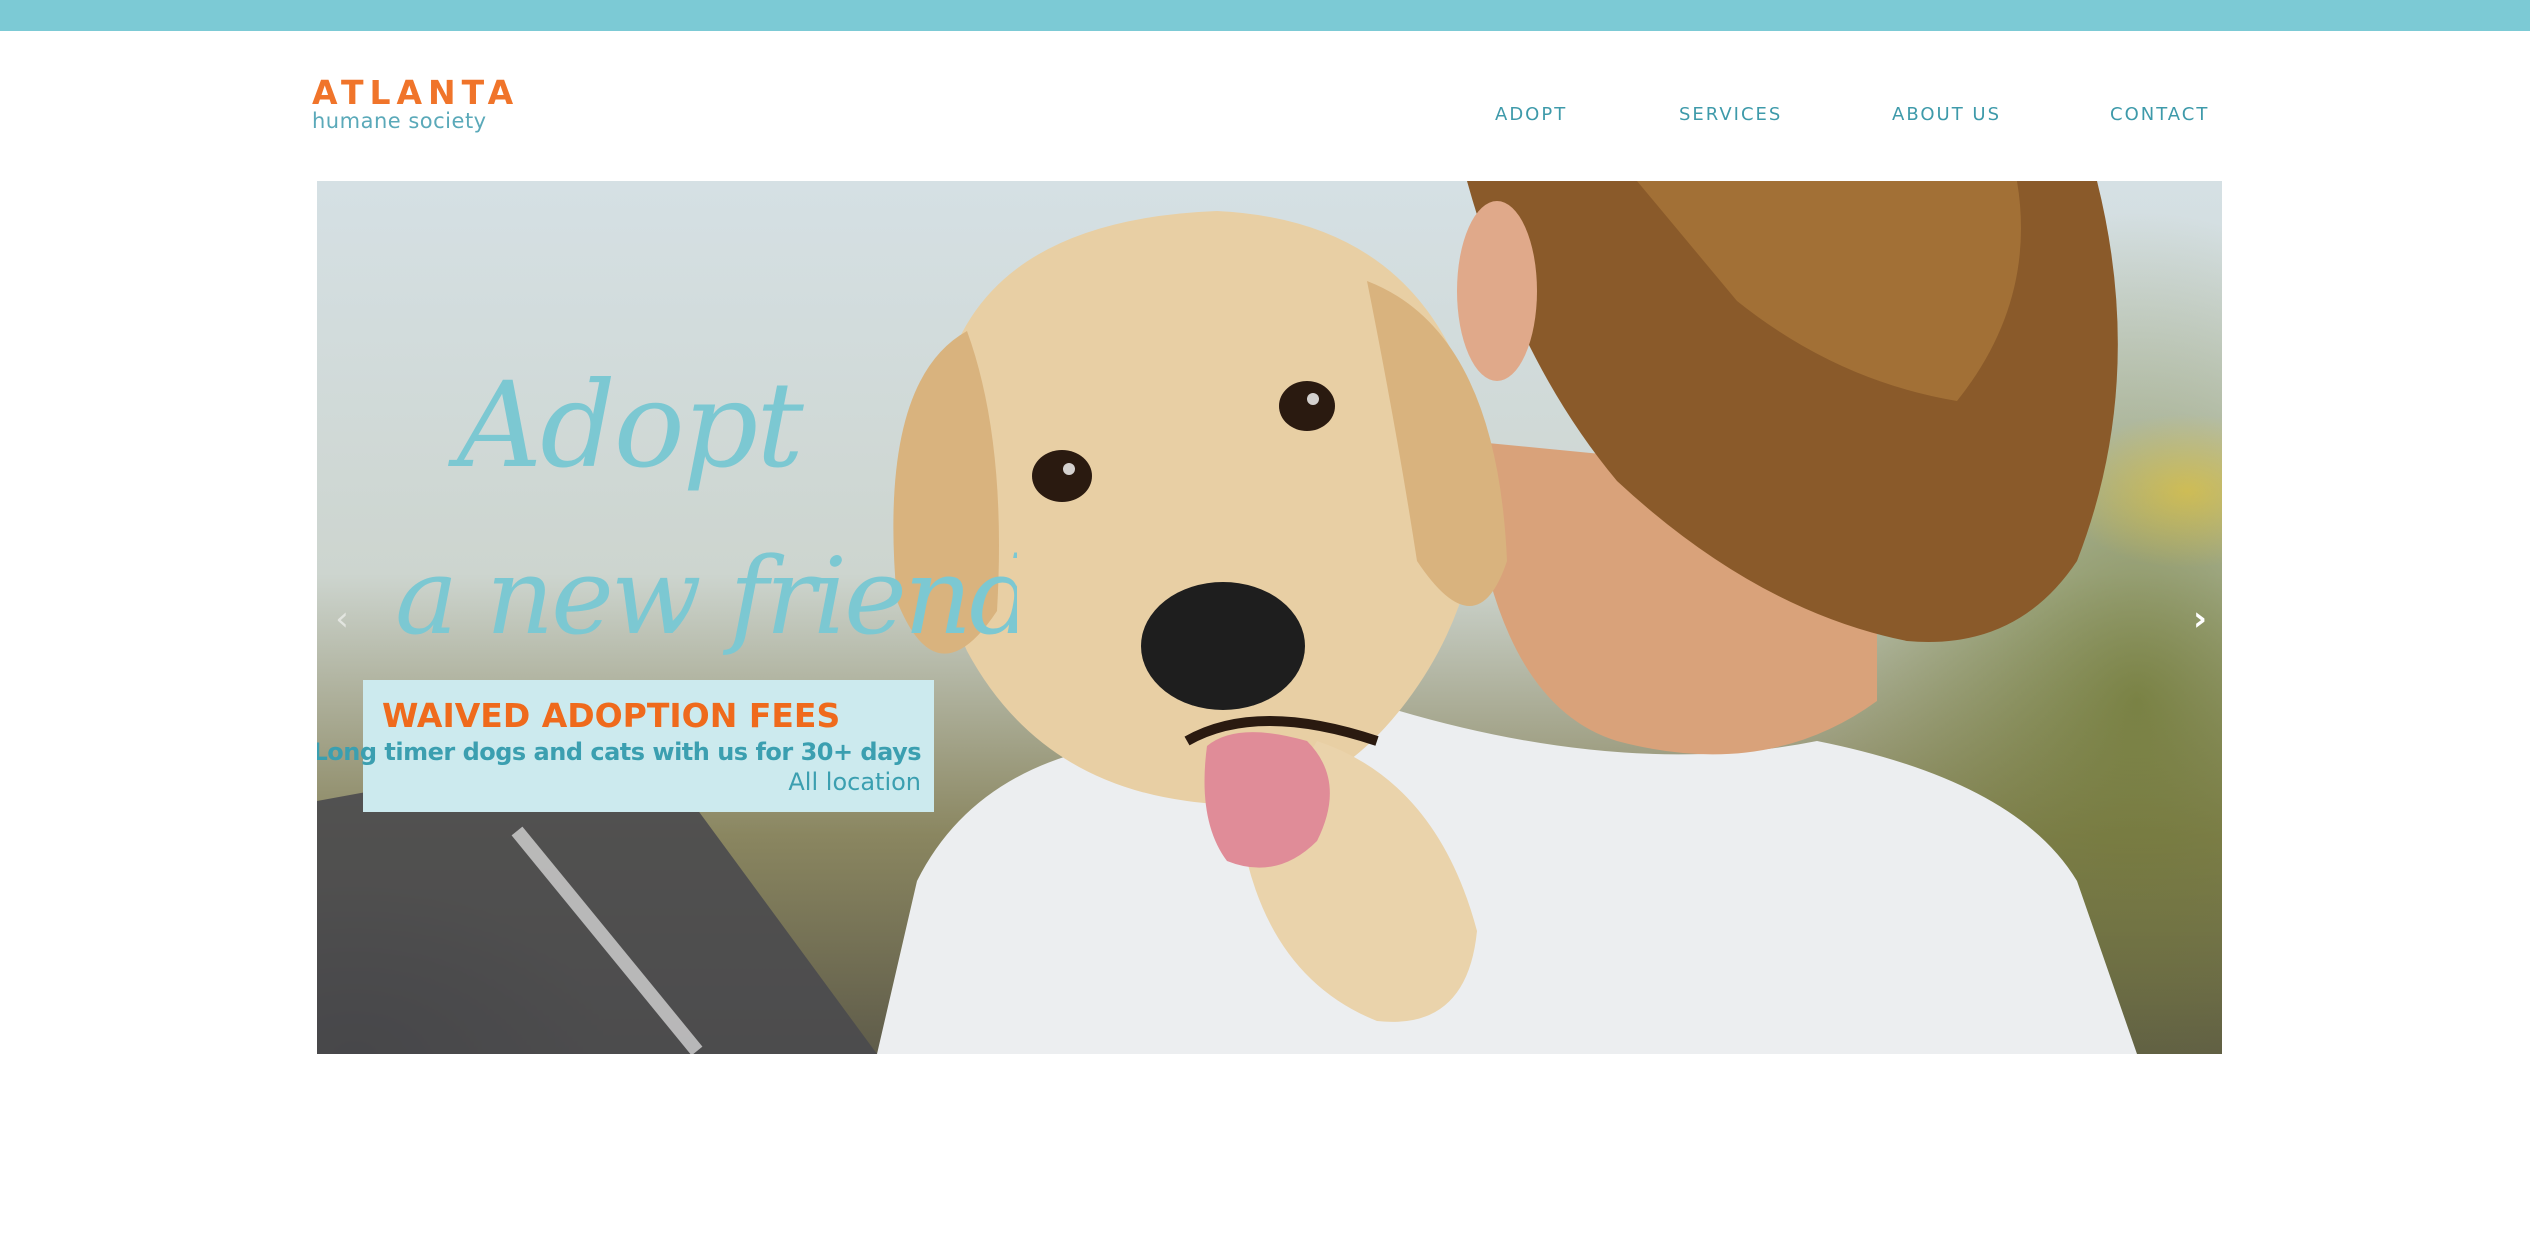 Image resolution: width=2530 pixels, height=1248 pixels. What do you see at coordinates (611, 715) in the screenshot?
I see `promo-title: WAIVED ADOPTION FEES` at bounding box center [611, 715].